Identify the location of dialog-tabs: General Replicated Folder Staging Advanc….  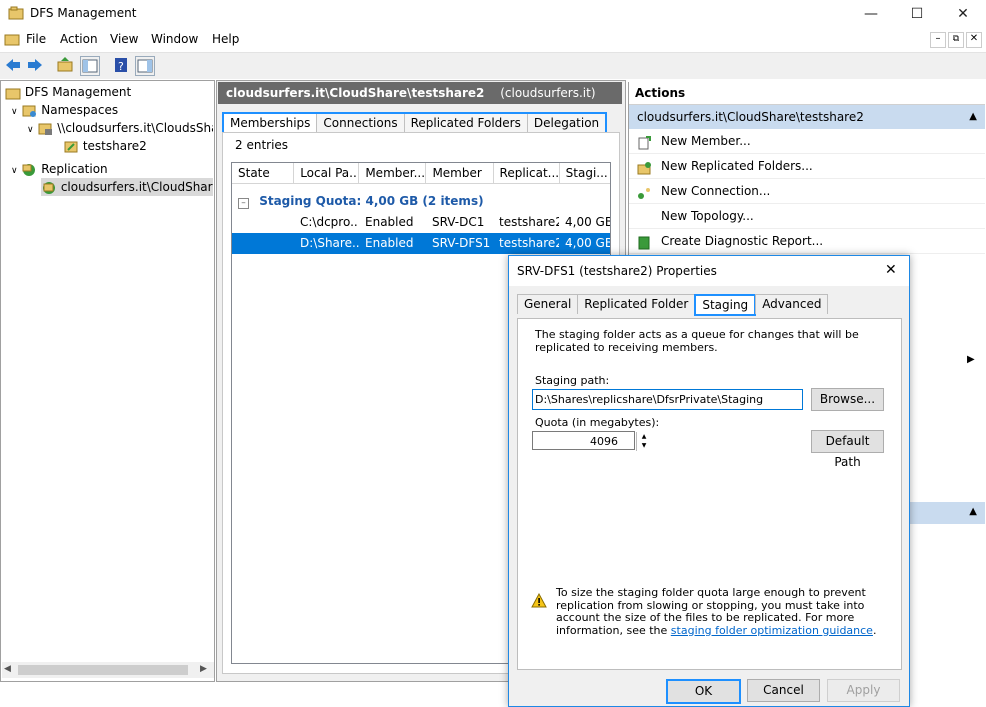
(673, 305).